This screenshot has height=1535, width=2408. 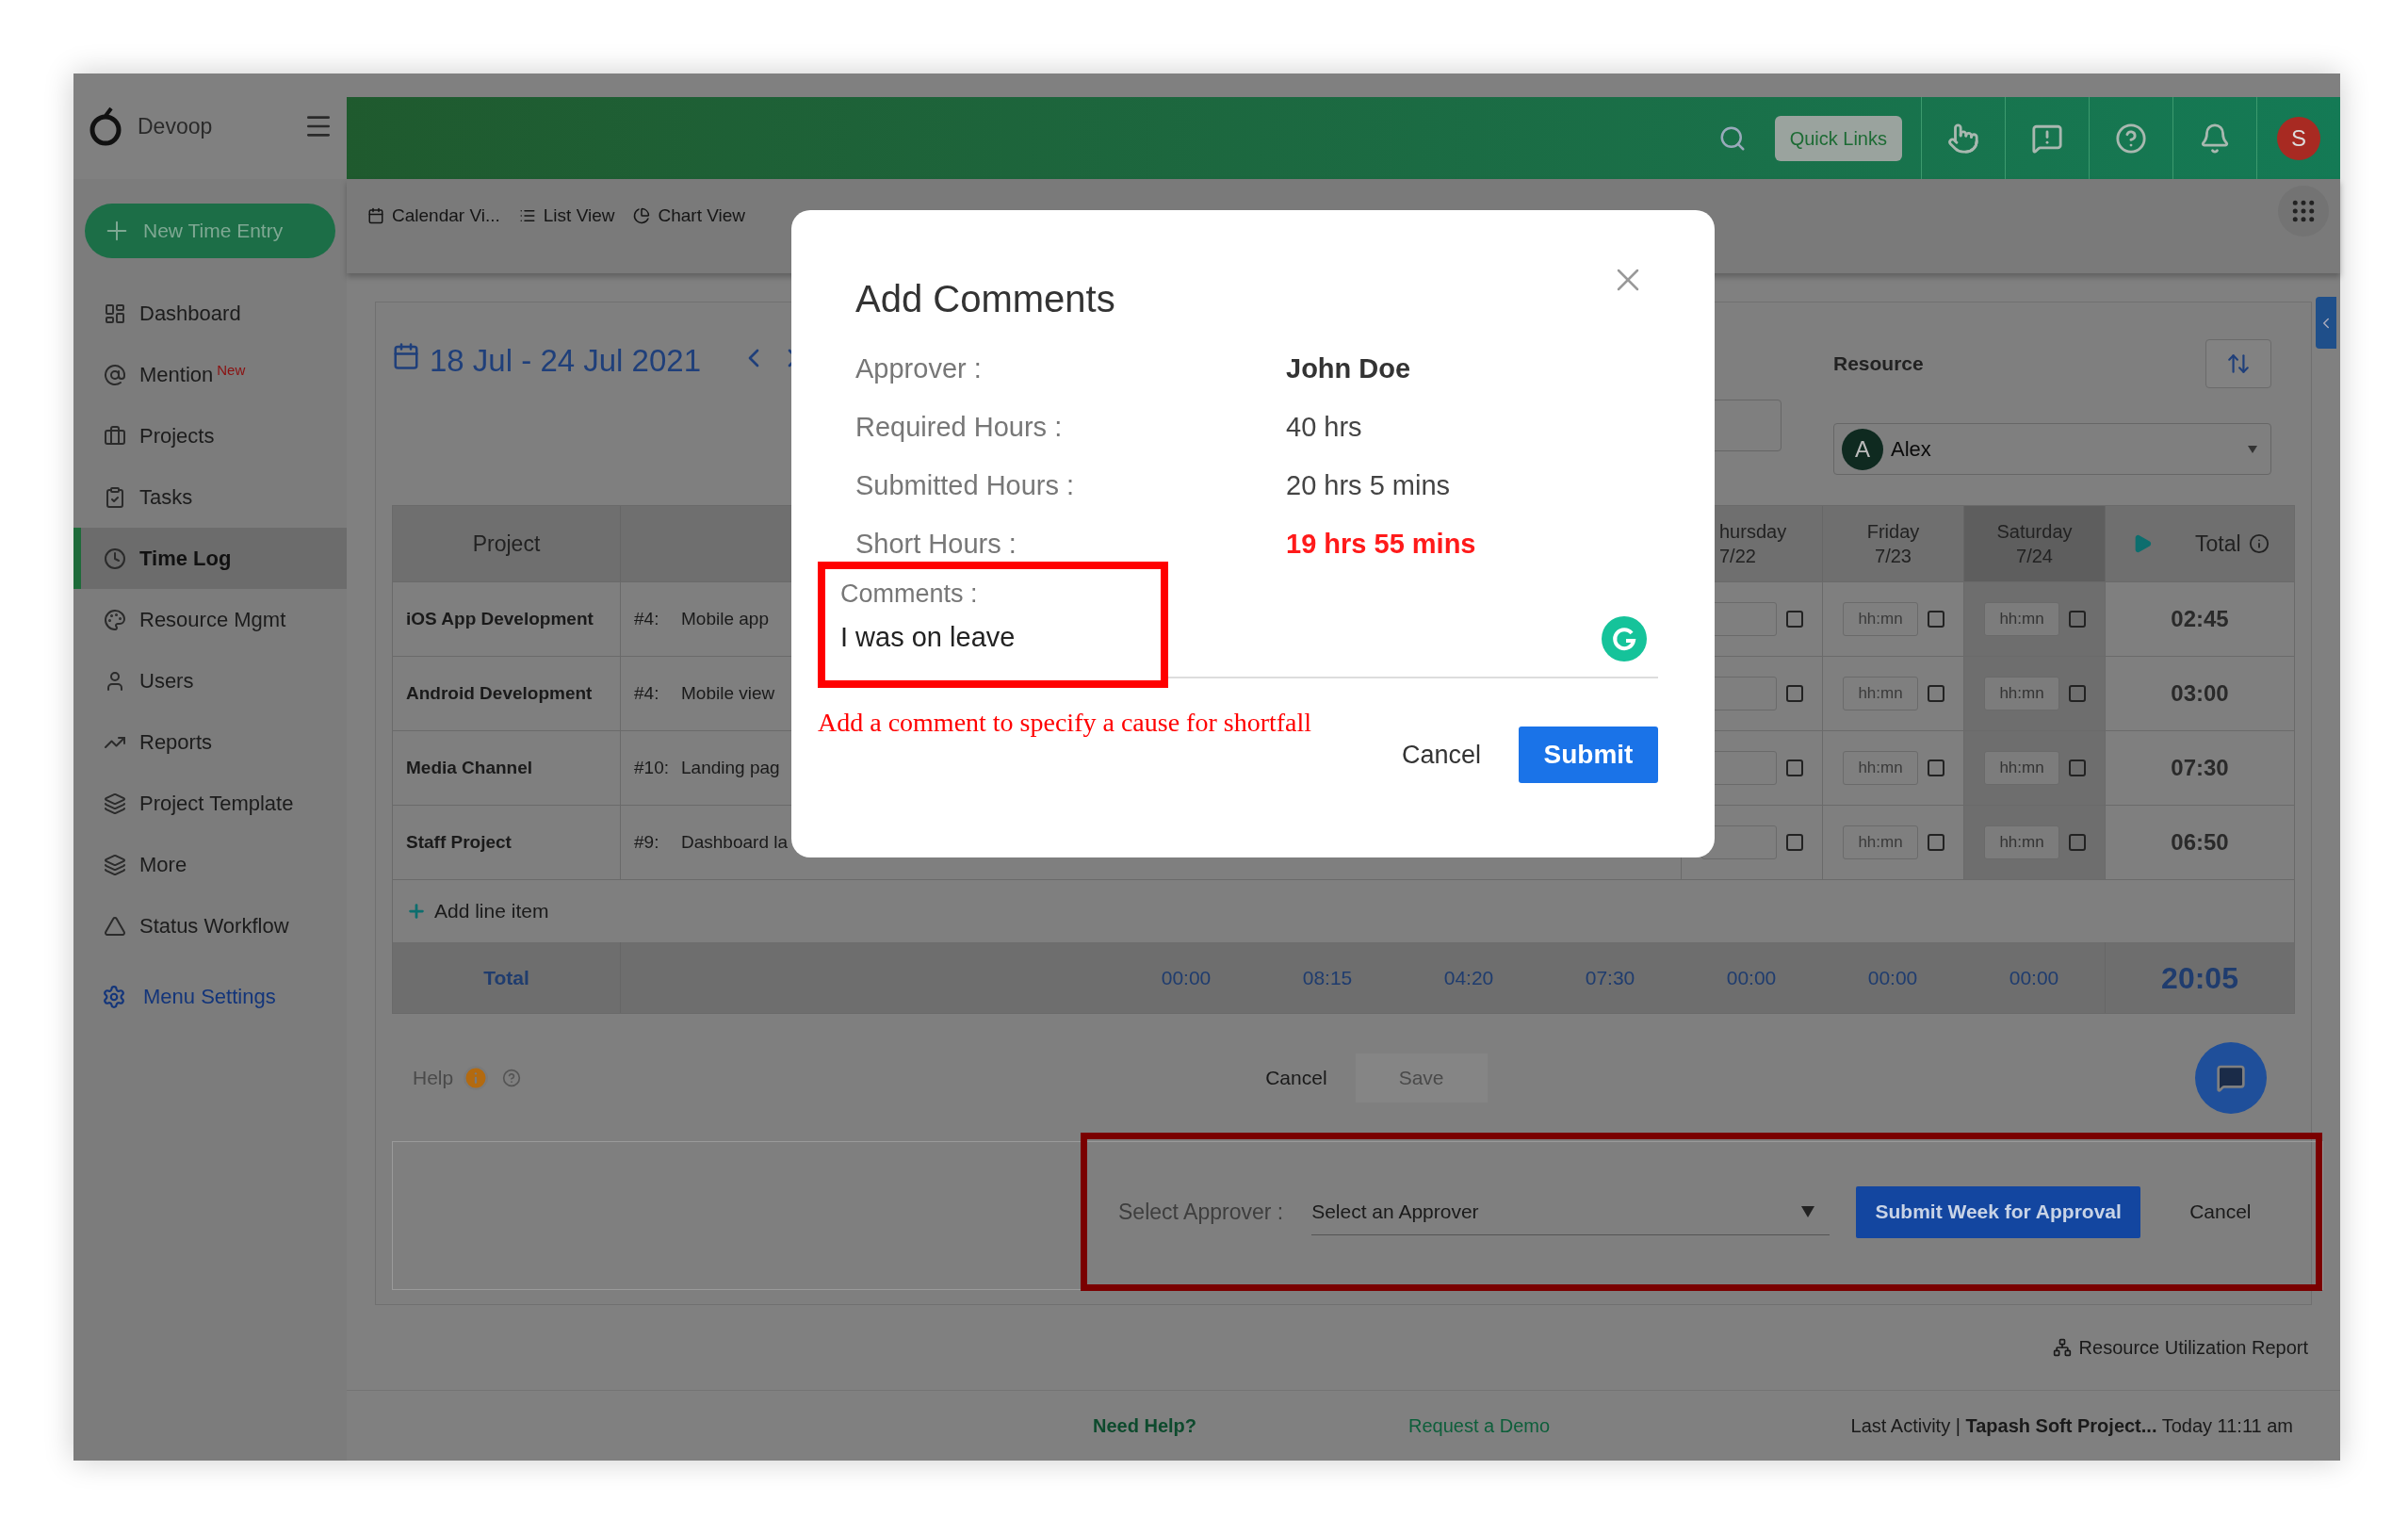 What do you see at coordinates (2200, 978) in the screenshot?
I see `grand-total: 20:05` at bounding box center [2200, 978].